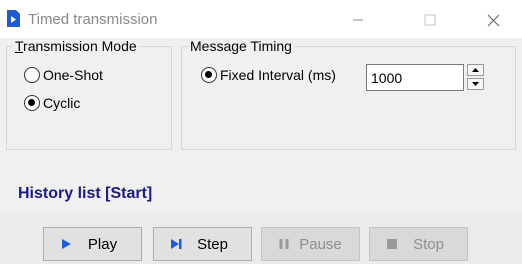  I want to click on maximize-icon, so click(430, 20).